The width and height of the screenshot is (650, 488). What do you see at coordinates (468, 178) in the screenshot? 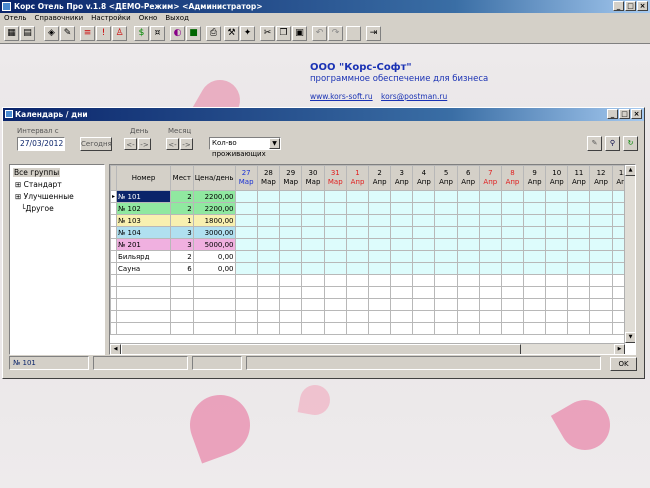
I see `day-header: 6 Апр` at bounding box center [468, 178].